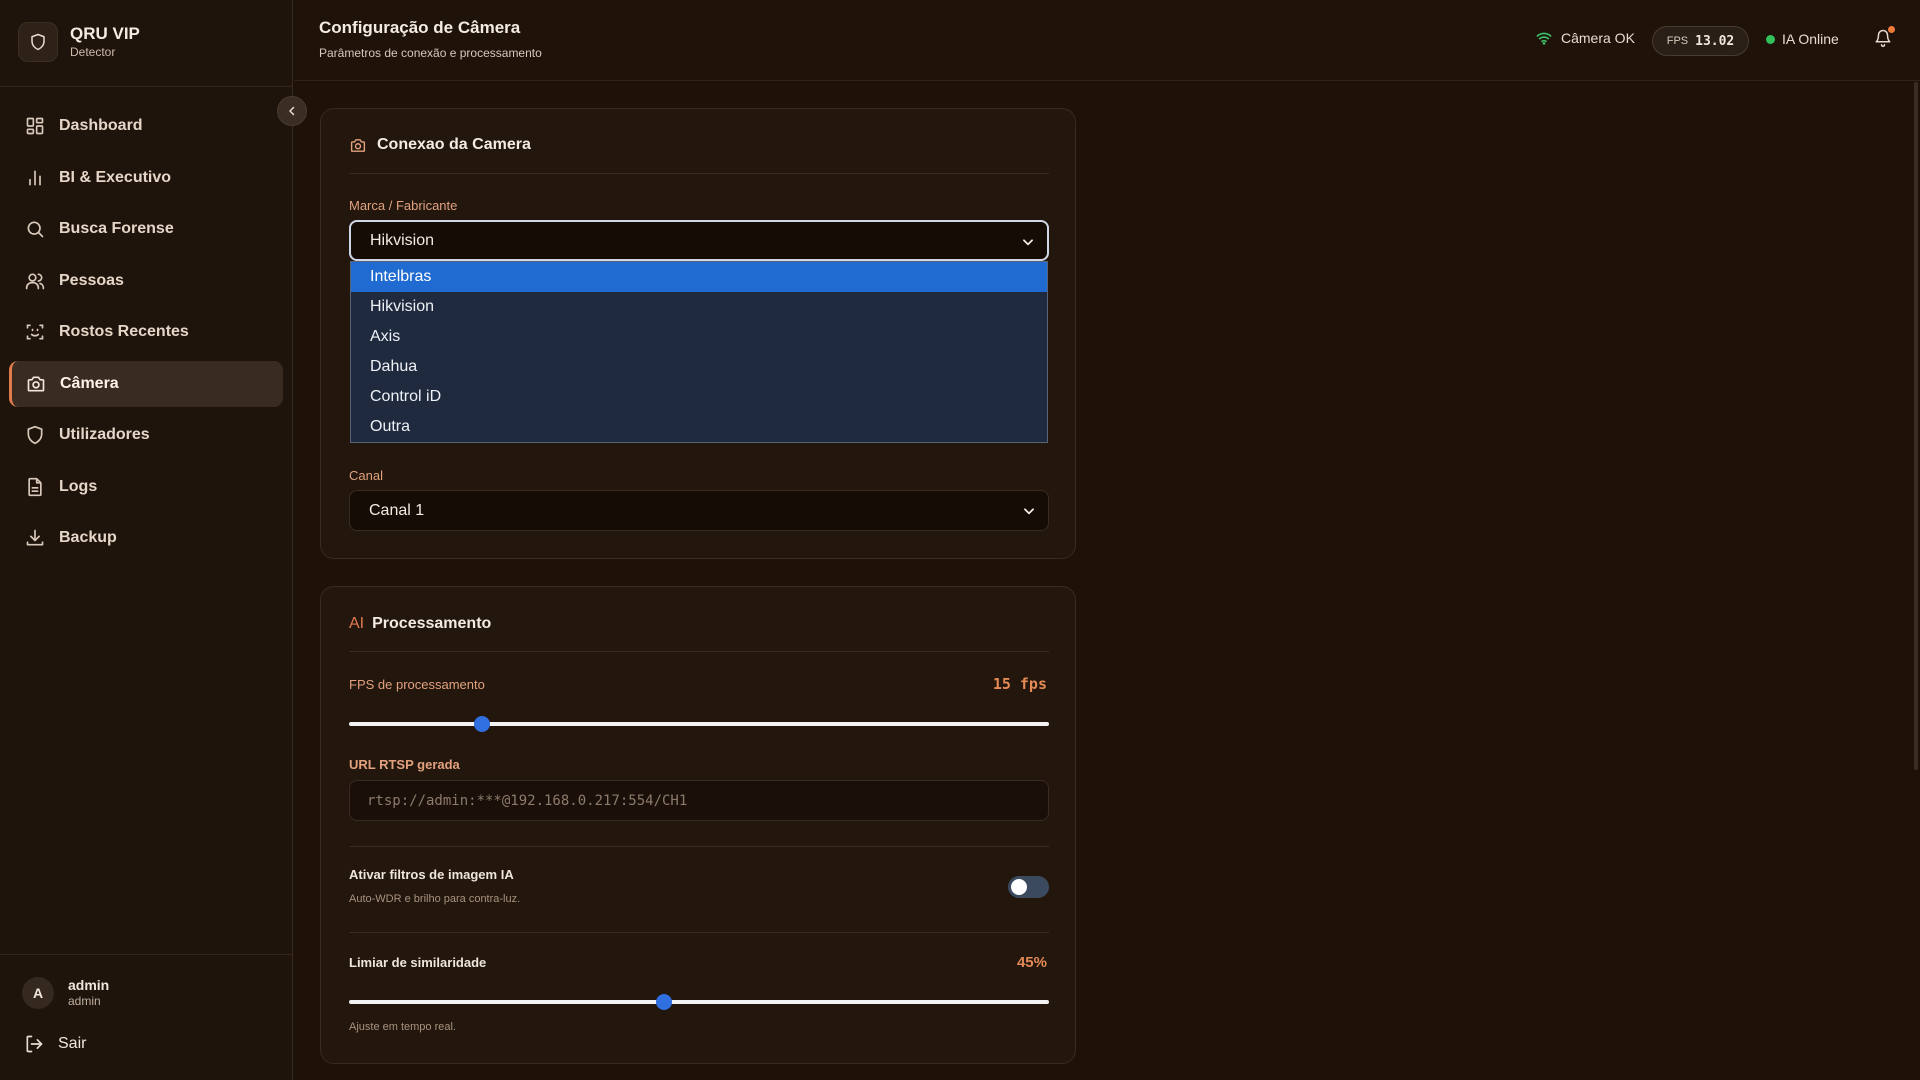 This screenshot has width=1920, height=1080. I want to click on channel-select-value: Canal 1, so click(397, 510).